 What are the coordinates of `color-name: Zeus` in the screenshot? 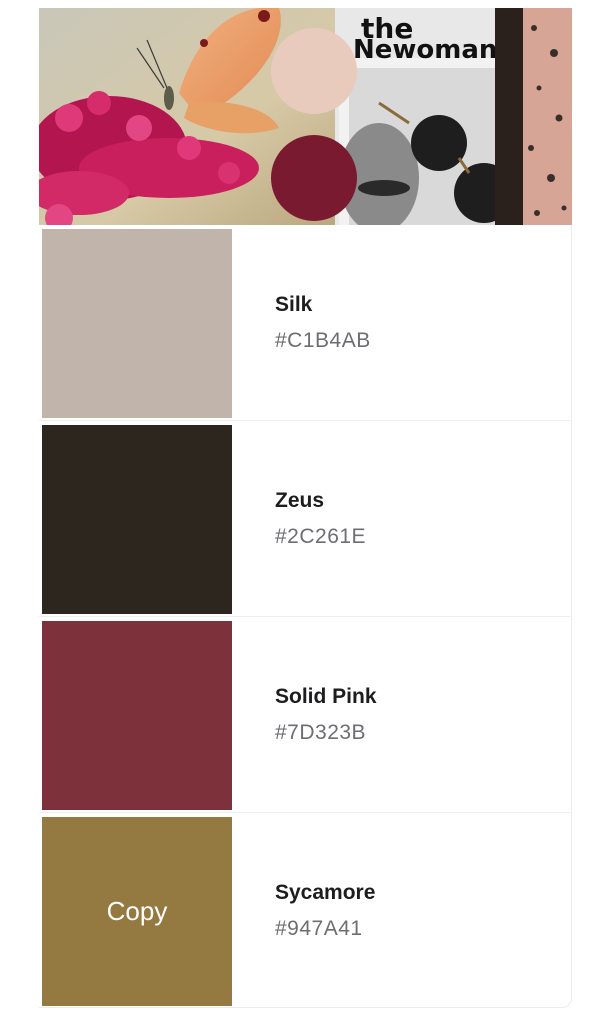 It's located at (300, 500).